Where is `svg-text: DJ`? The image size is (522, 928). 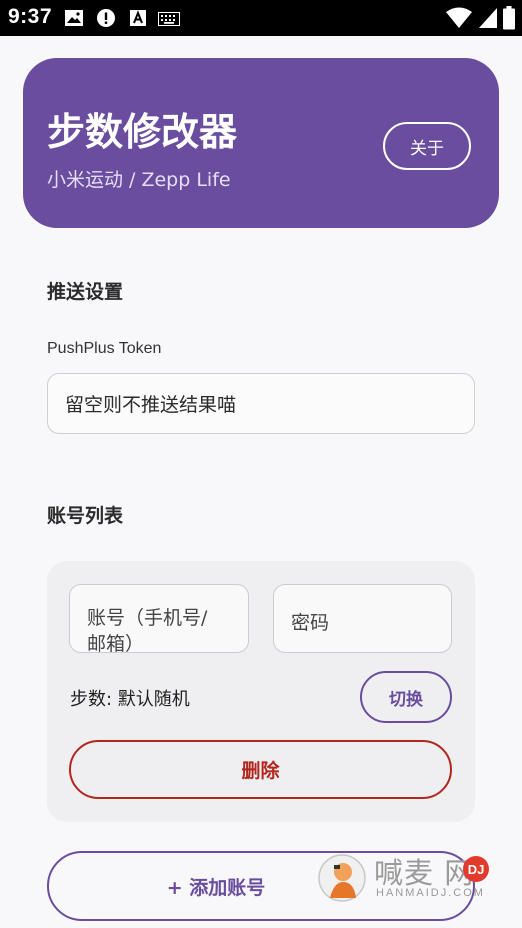
svg-text: DJ is located at coordinates (476, 869).